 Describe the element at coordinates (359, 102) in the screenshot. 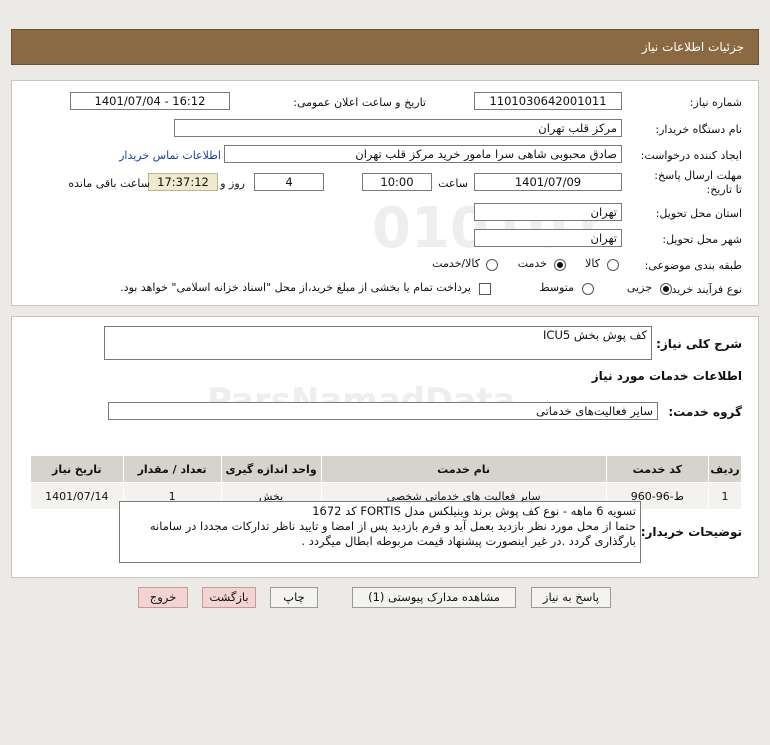

I see `announce-label: تاریخ و ساعت اعلان عمومی:` at that location.